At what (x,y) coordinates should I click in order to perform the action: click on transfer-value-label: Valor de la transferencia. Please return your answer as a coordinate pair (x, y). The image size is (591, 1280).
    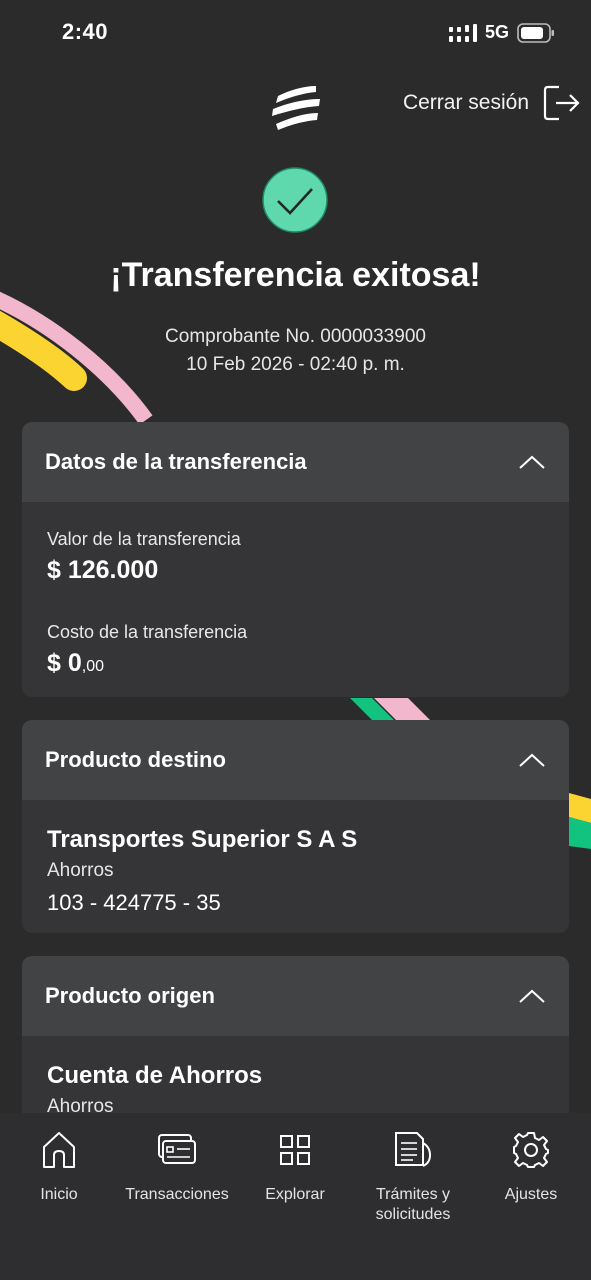
    Looking at the image, I should click on (144, 539).